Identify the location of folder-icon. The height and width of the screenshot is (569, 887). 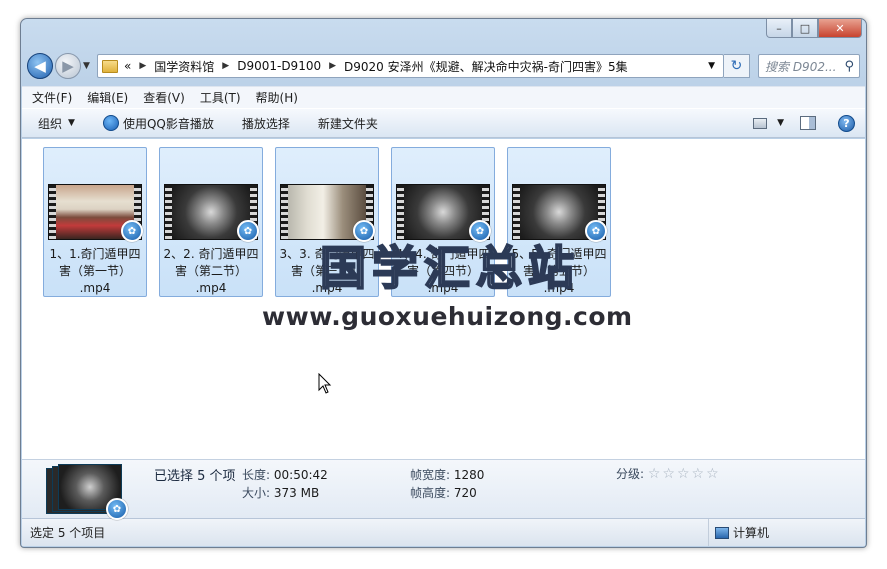
(110, 66).